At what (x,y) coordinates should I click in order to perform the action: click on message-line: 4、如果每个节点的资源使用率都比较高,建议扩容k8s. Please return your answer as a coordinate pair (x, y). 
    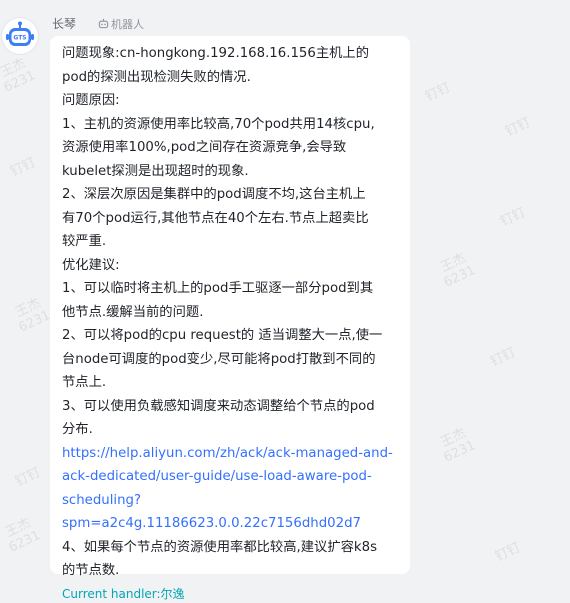
    Looking at the image, I should click on (220, 547).